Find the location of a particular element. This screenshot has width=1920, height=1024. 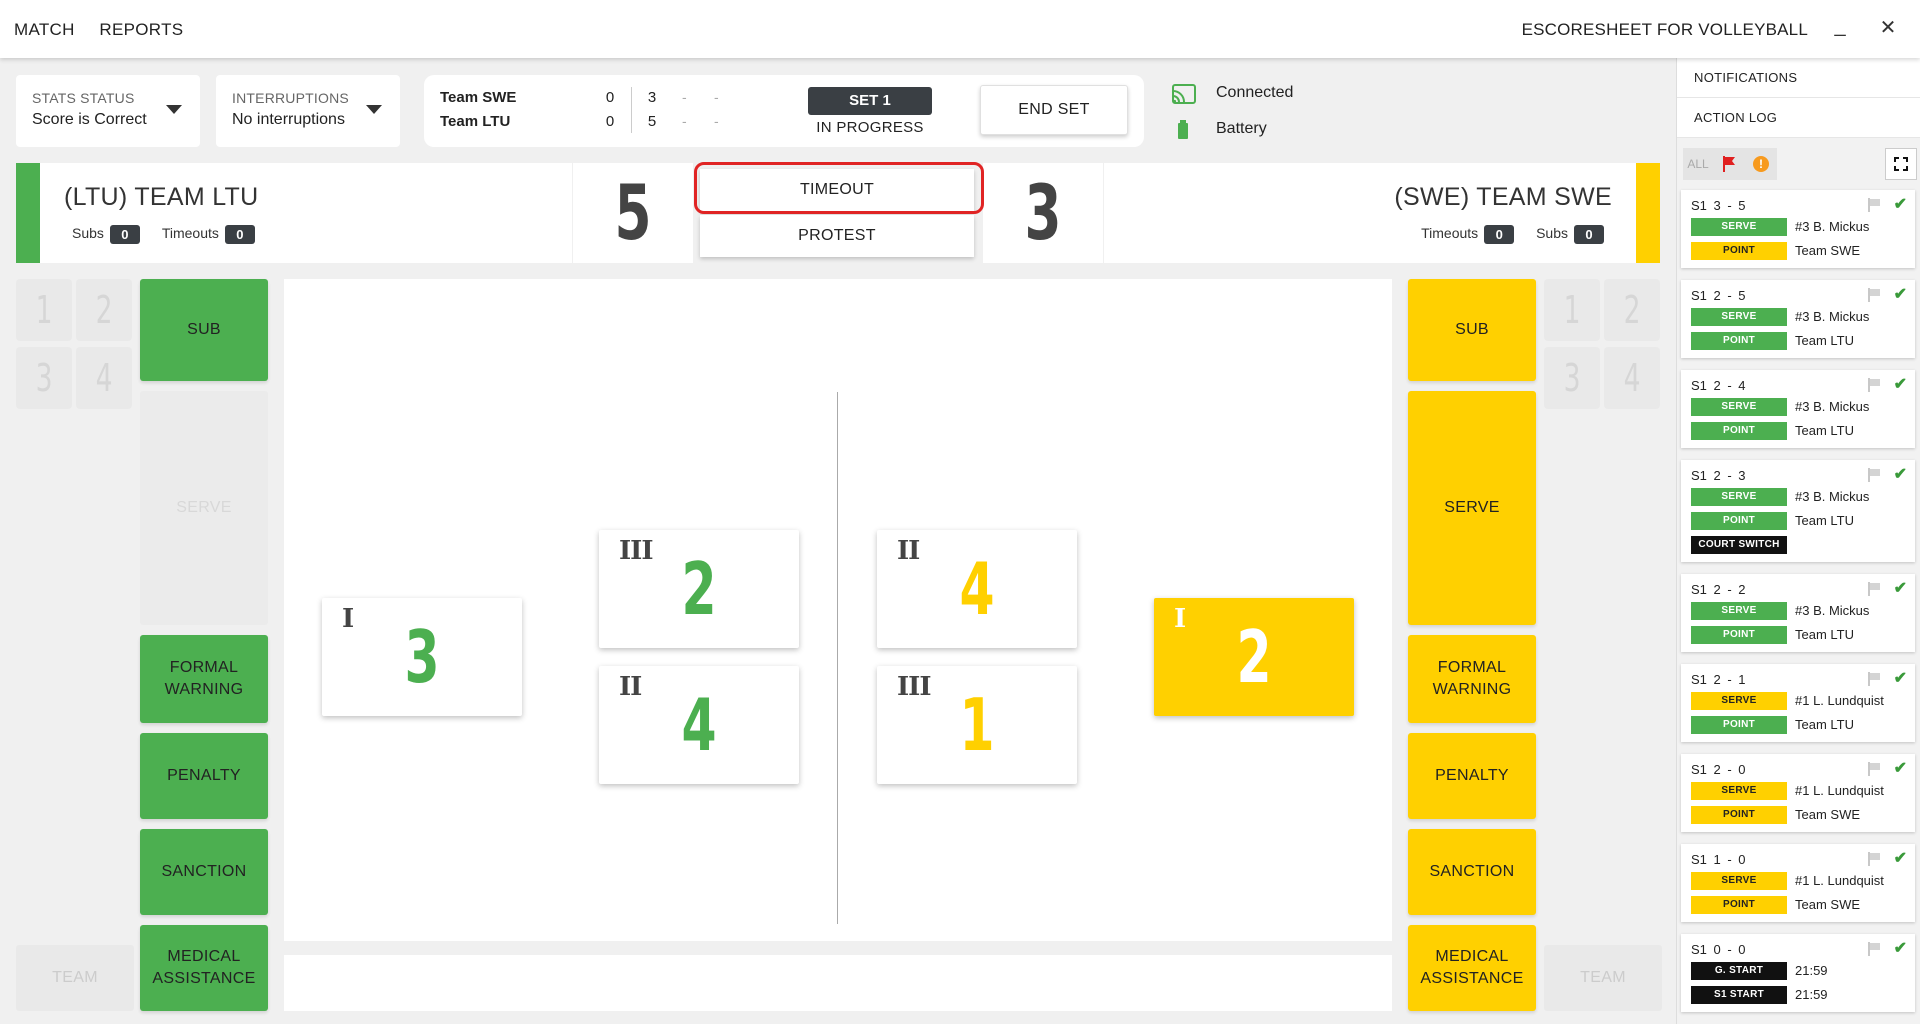

away-sub-button: SUB is located at coordinates (1472, 330).